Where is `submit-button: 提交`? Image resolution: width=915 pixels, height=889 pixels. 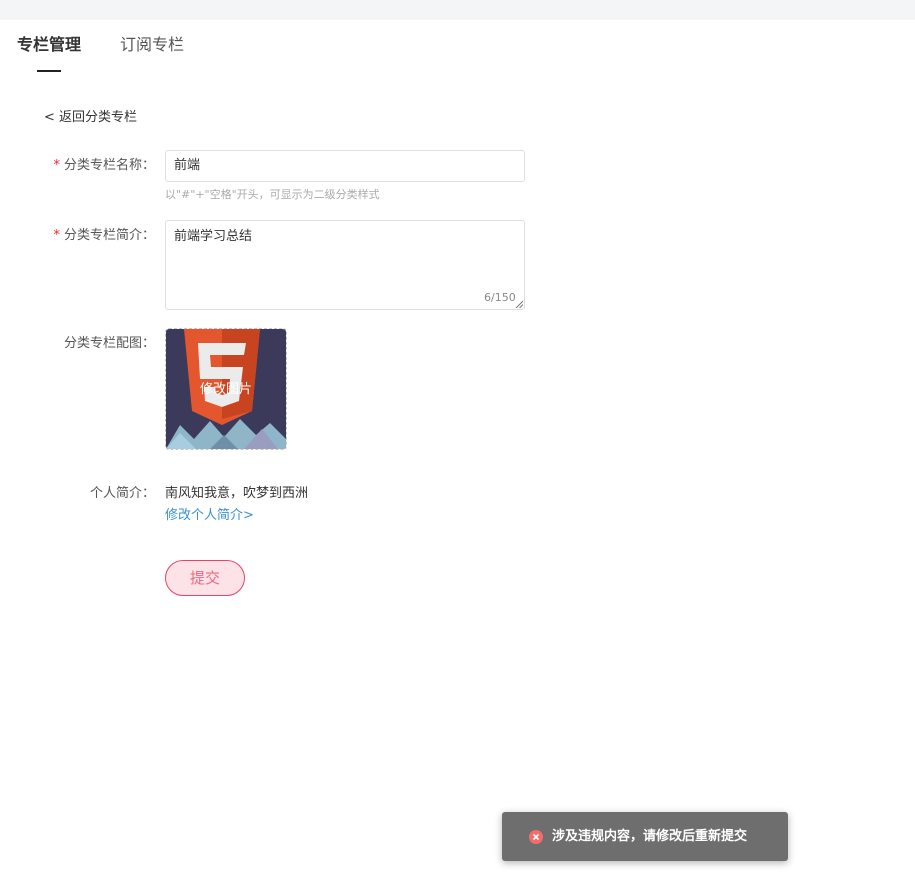 submit-button: 提交 is located at coordinates (205, 578).